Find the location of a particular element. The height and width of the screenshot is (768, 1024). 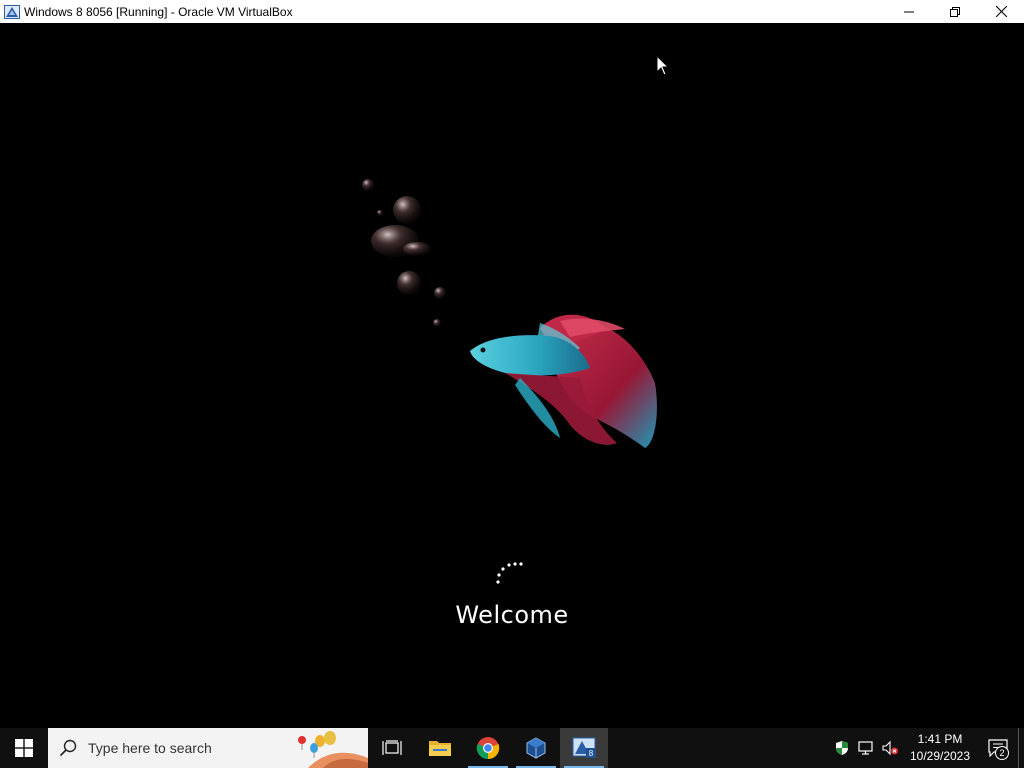

task-view-icon is located at coordinates (392, 747).